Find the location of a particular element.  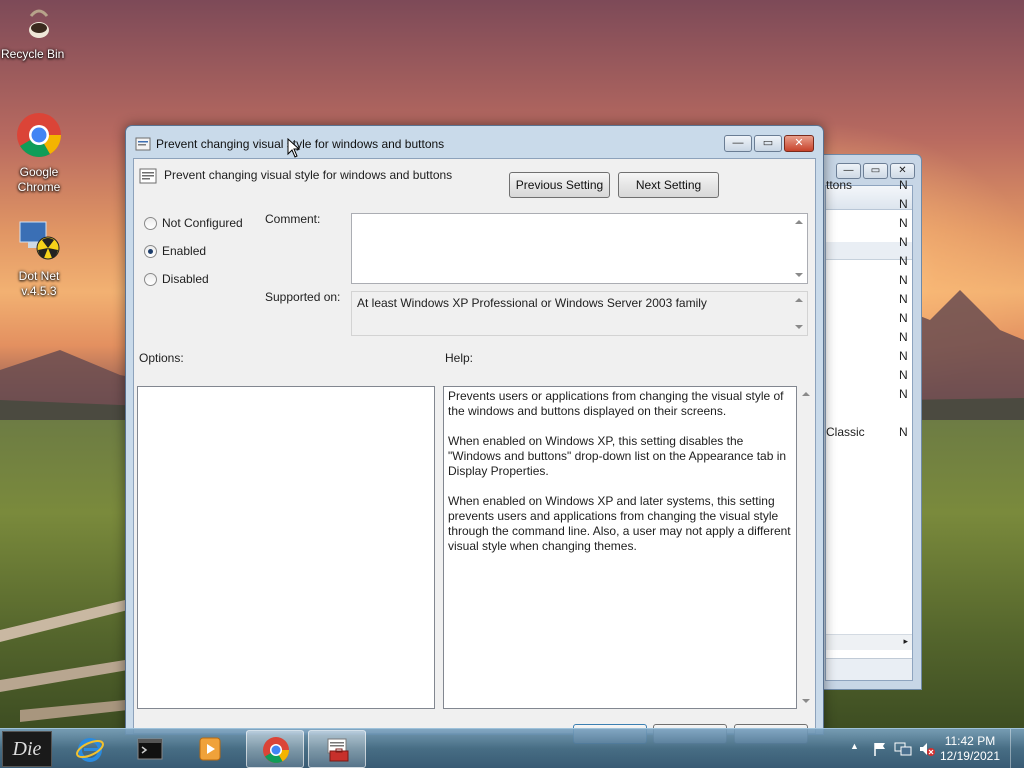

supported-on-scrollbar is located at coordinates (799, 313).